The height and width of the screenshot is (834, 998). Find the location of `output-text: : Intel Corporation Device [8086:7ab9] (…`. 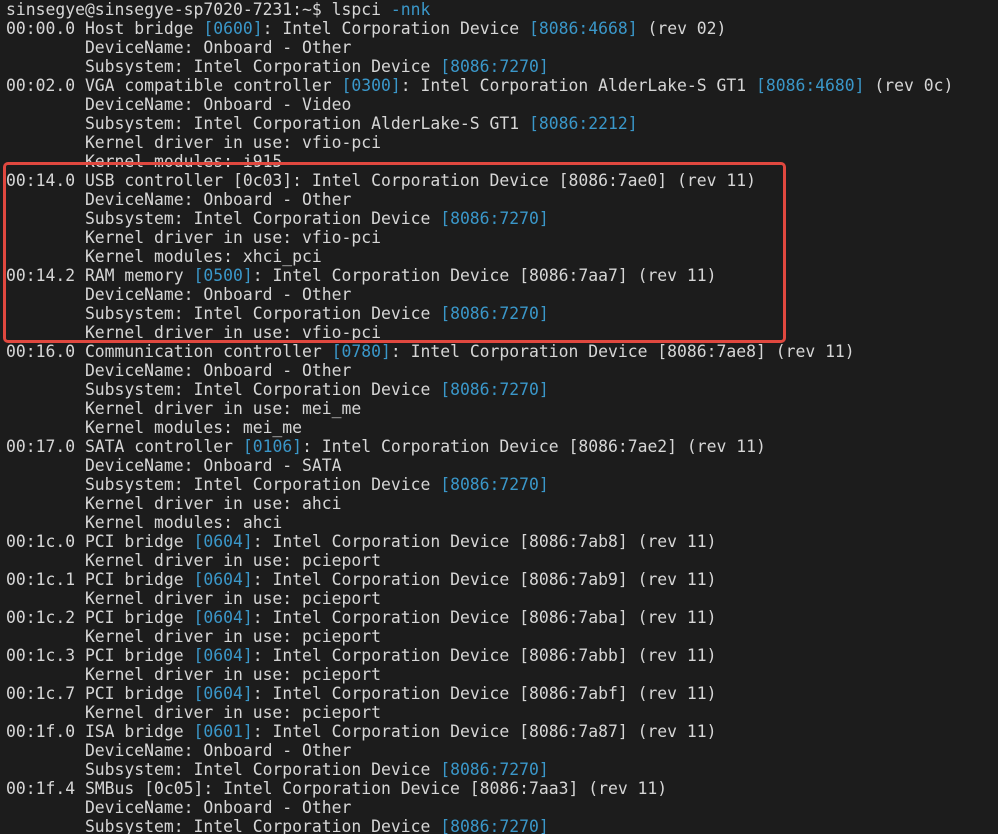

output-text: : Intel Corporation Device [8086:7ab9] (… is located at coordinates (484, 579).